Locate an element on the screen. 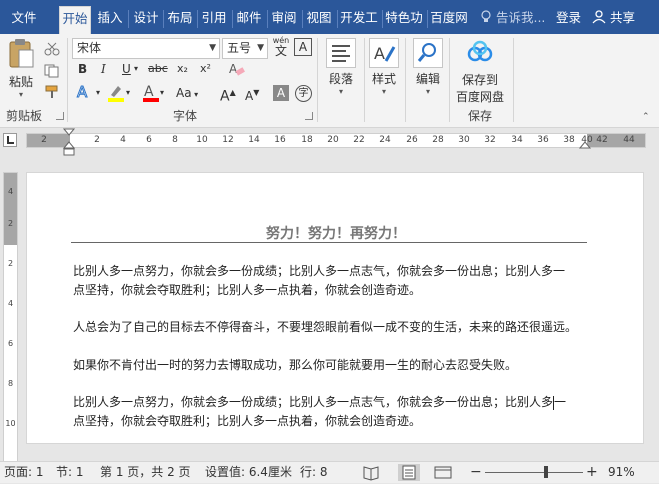 The height and width of the screenshot is (484, 659). status-page: 页面: 1 is located at coordinates (24, 472).